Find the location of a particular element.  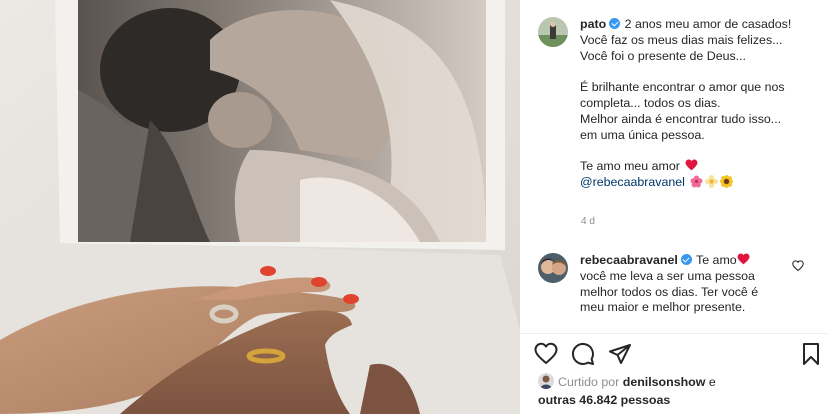

bookmark-icon is located at coordinates (811, 354).